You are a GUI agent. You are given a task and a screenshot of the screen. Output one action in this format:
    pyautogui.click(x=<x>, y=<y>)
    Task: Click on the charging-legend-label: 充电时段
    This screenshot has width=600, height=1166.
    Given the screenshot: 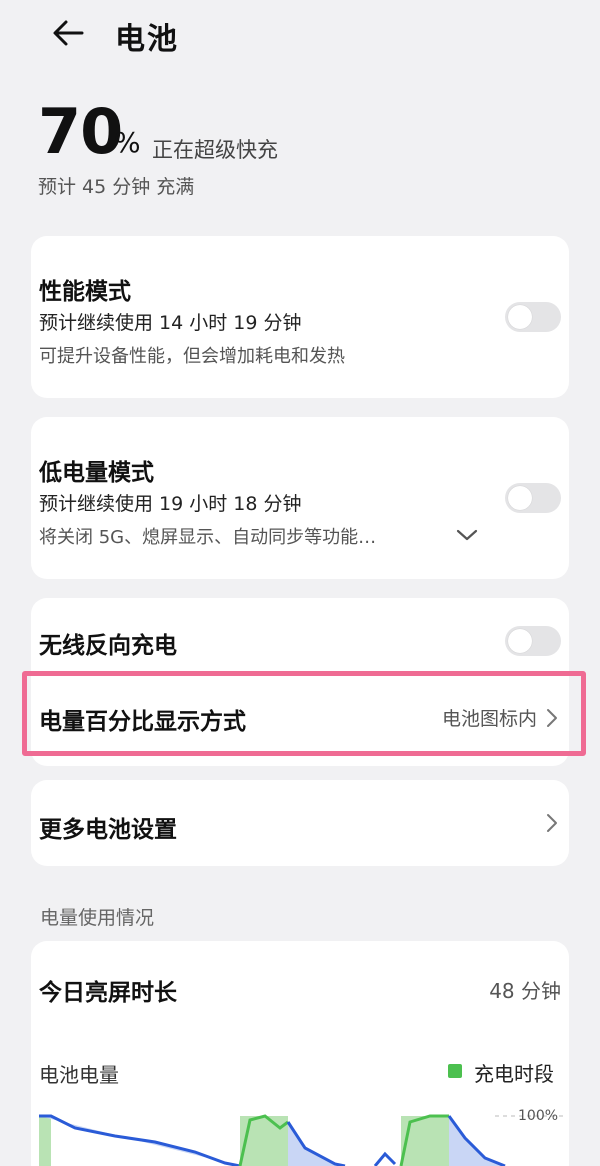 What is the action you would take?
    pyautogui.click(x=514, y=1074)
    